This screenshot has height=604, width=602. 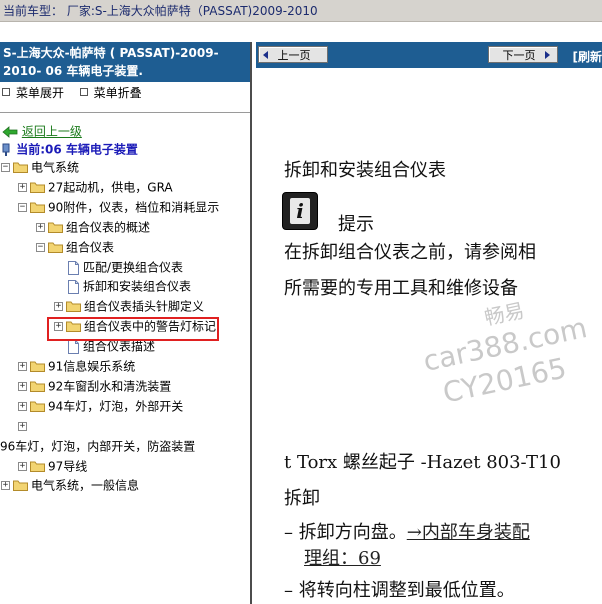 What do you see at coordinates (92, 366) in the screenshot?
I see `tree-item-label: 91信息娱乐系统` at bounding box center [92, 366].